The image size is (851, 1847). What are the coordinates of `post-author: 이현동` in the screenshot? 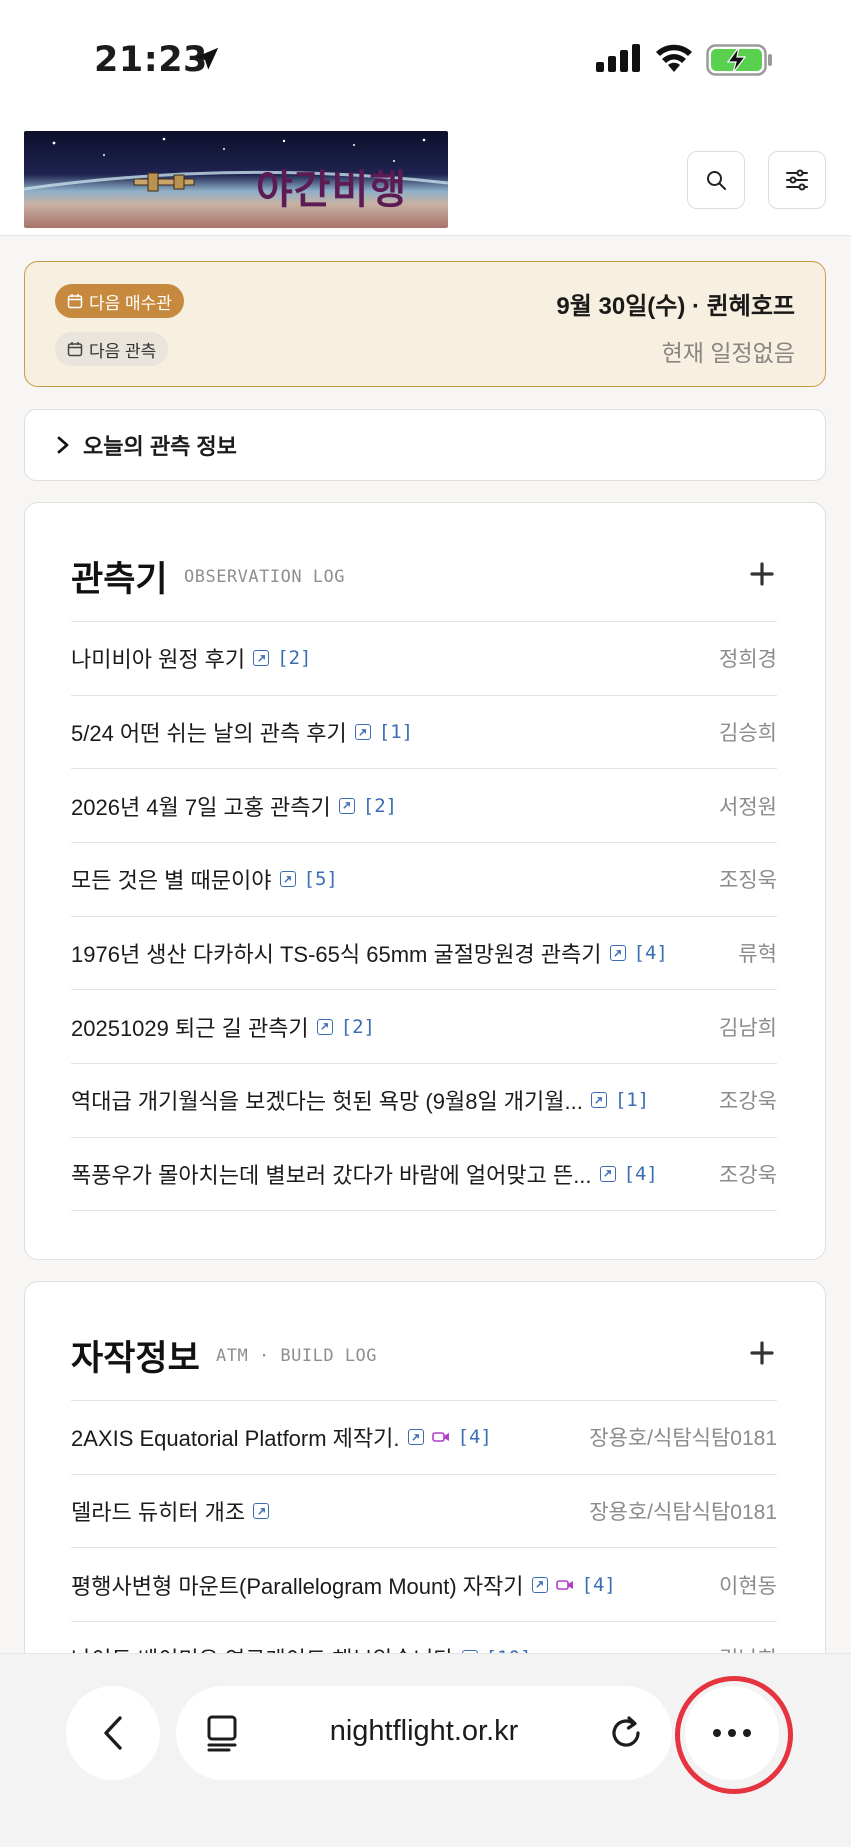 It's located at (748, 1586).